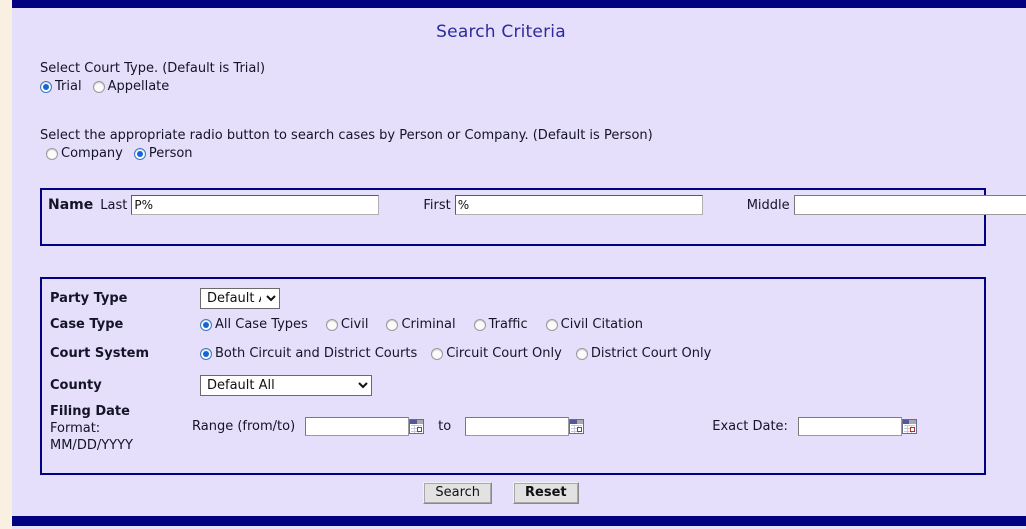 The image size is (1026, 529). Describe the element at coordinates (519, 4) in the screenshot. I see `top-navy-bar` at that location.